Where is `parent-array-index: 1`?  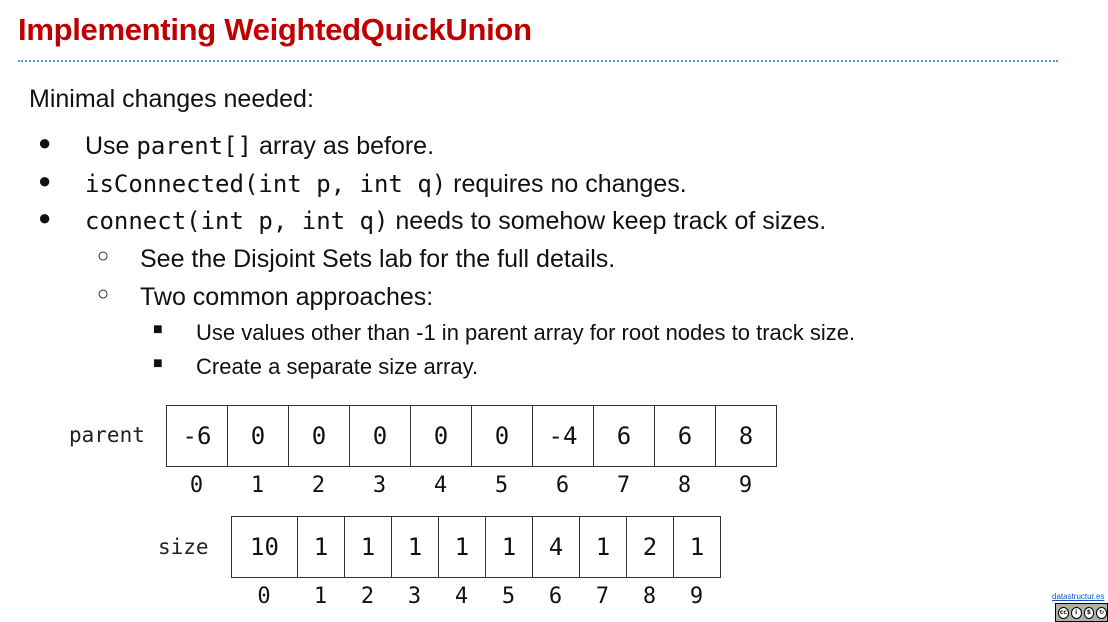 parent-array-index: 1 is located at coordinates (257, 485).